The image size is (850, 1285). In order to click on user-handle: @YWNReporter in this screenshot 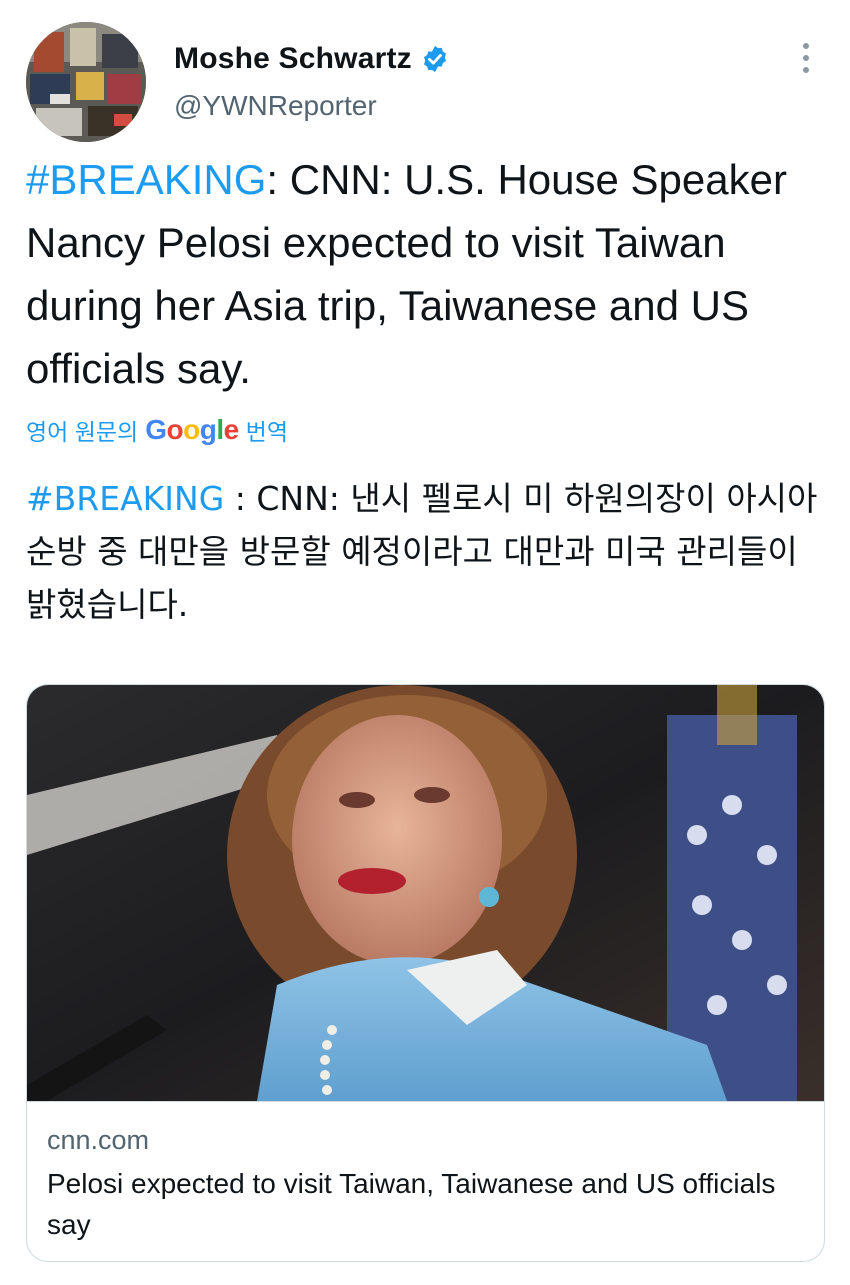, I will do `click(312, 106)`.